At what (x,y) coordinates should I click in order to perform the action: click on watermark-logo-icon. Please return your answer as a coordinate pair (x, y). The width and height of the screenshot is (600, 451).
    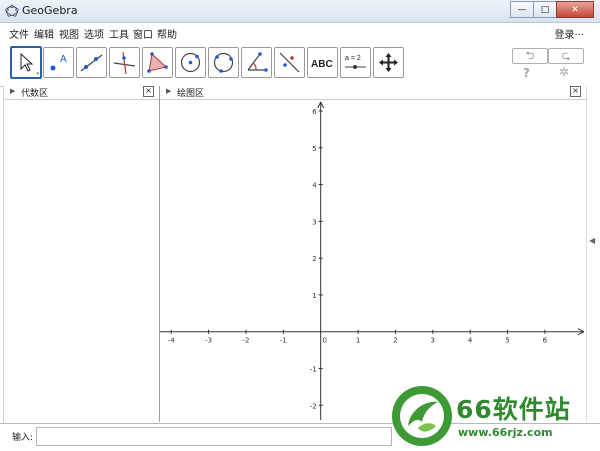
    Looking at the image, I should click on (422, 416).